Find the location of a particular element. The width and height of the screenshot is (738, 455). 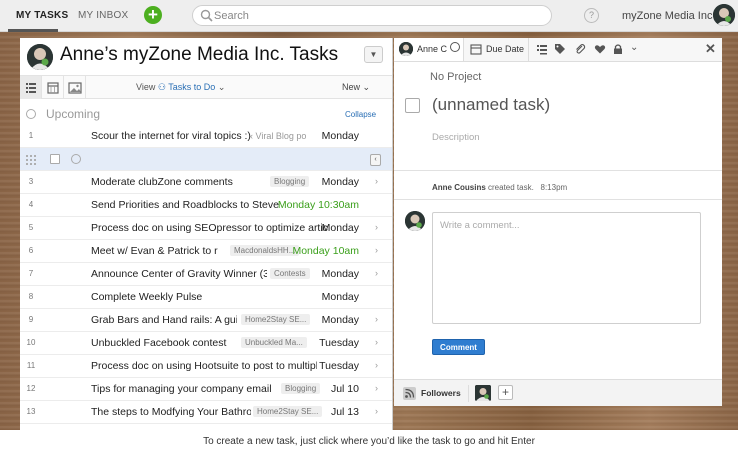

subtasks-icon is located at coordinates (542, 49).